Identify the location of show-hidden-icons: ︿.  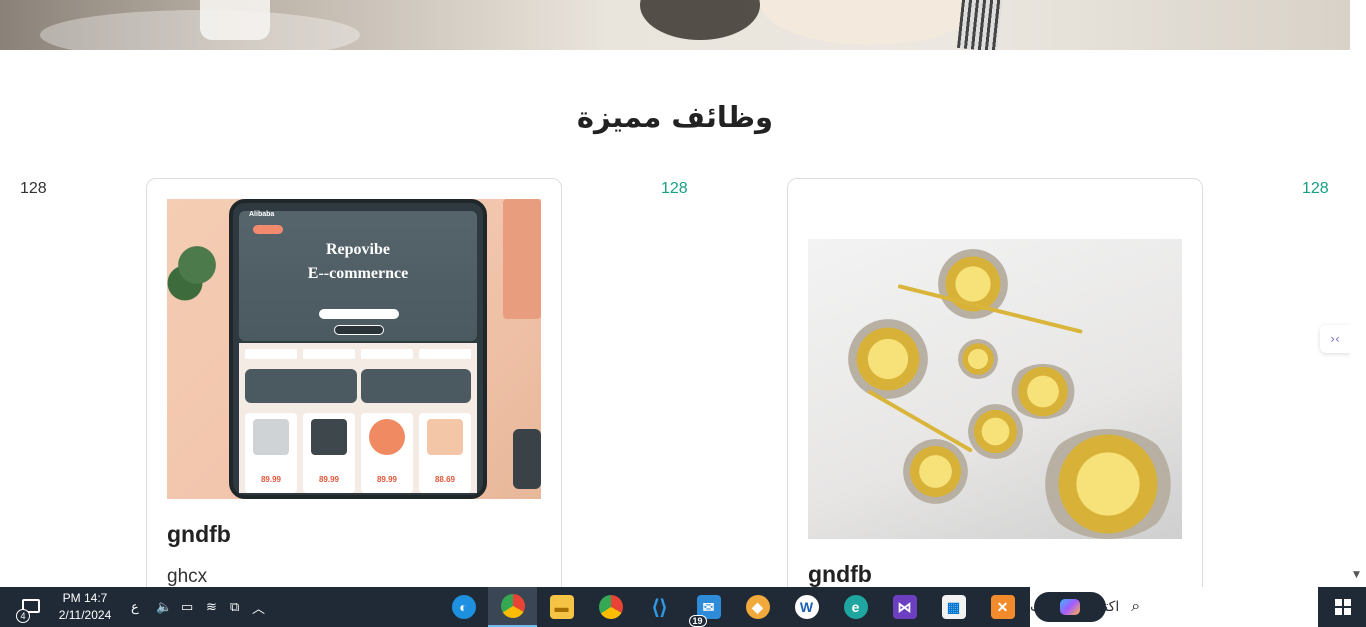
(258, 607).